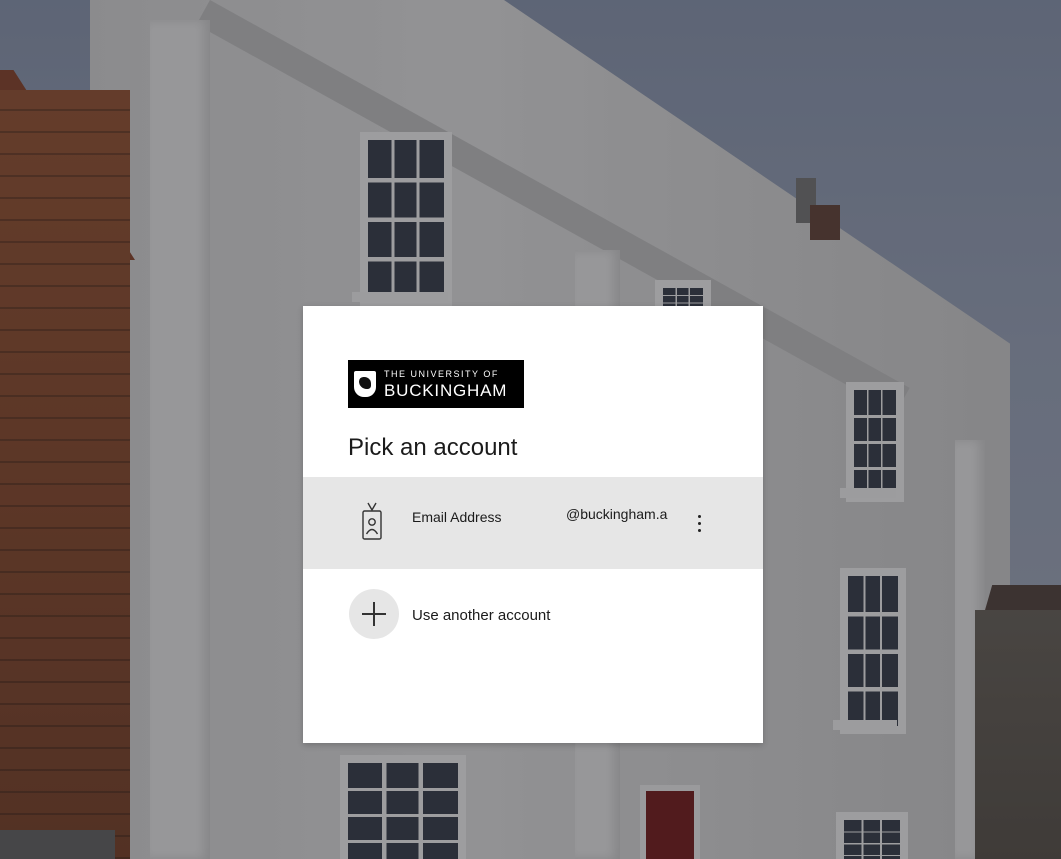 Image resolution: width=1061 pixels, height=859 pixels. I want to click on logo-text-line2: BUCKINGHAM, so click(446, 390).